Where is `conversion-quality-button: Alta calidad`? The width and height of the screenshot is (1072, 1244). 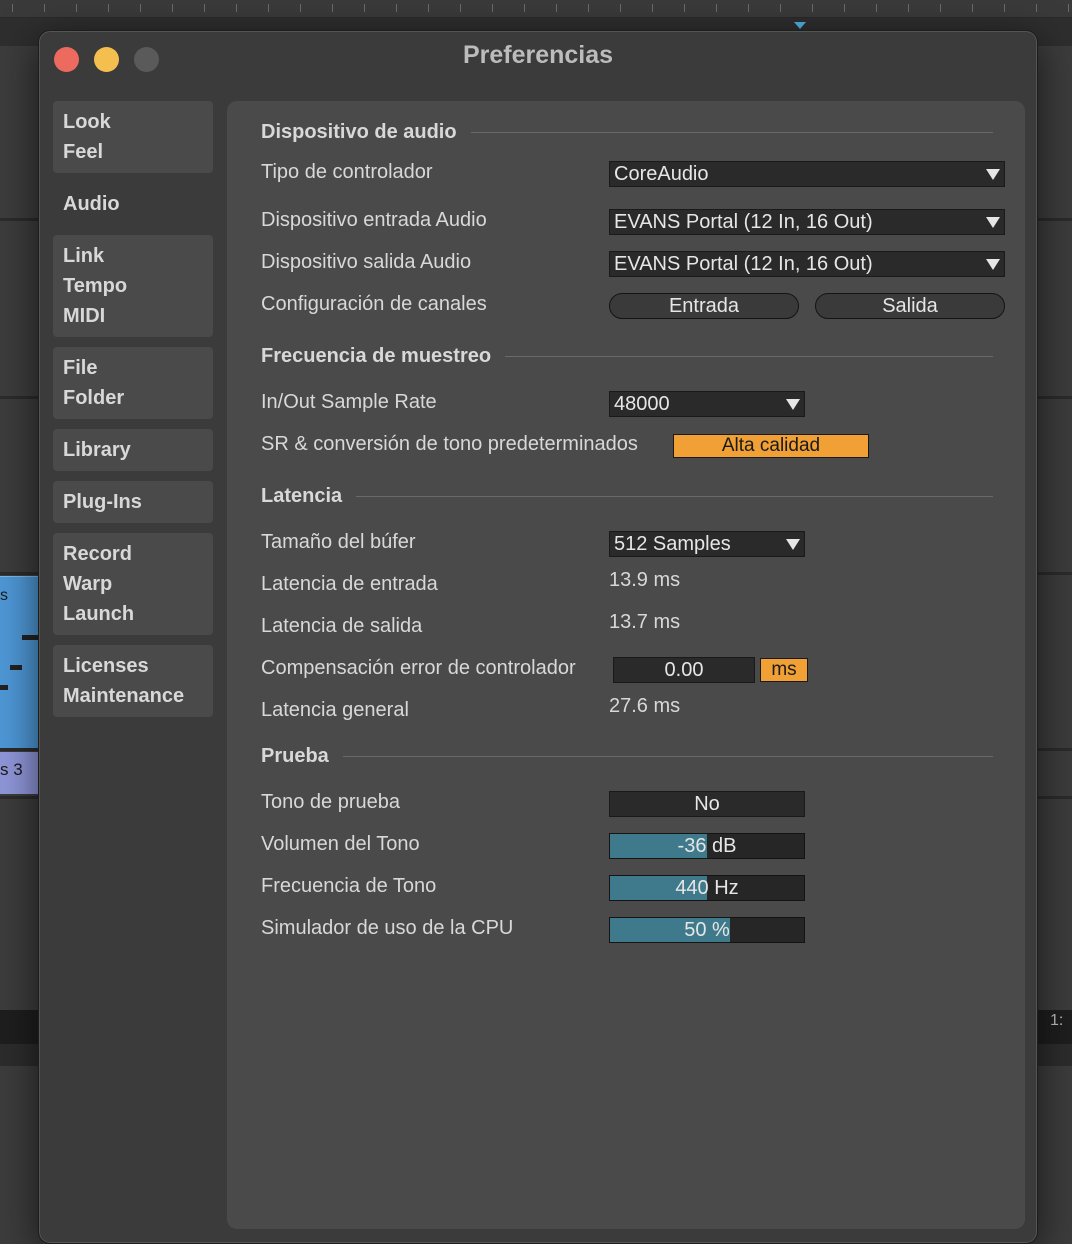
conversion-quality-button: Alta calidad is located at coordinates (771, 446).